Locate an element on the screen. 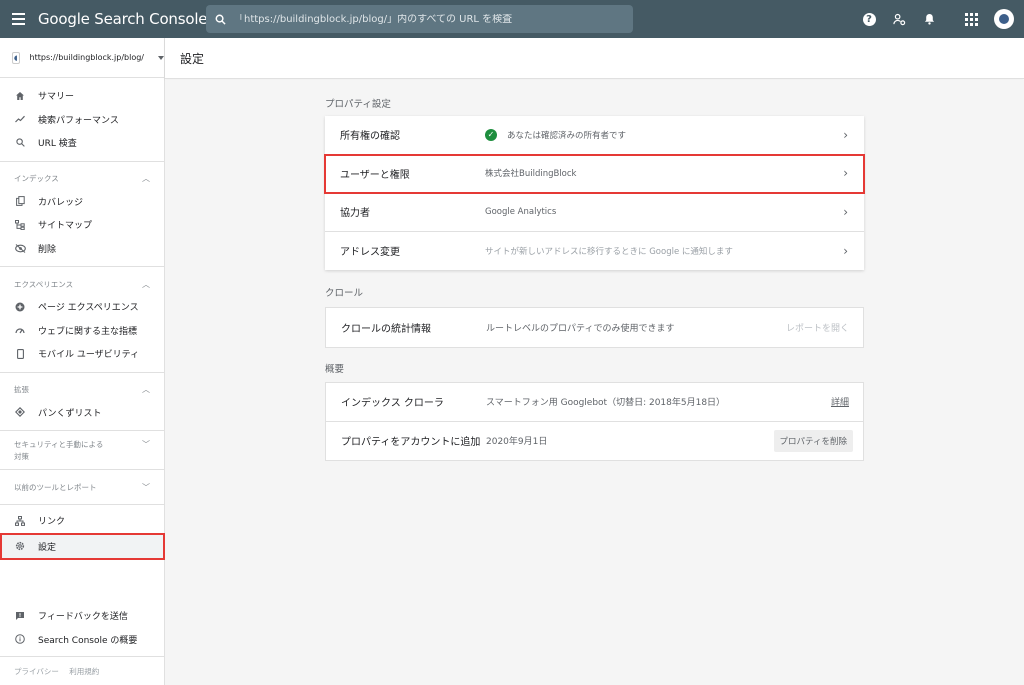  privacy-link: プライバシー is located at coordinates (36, 671).